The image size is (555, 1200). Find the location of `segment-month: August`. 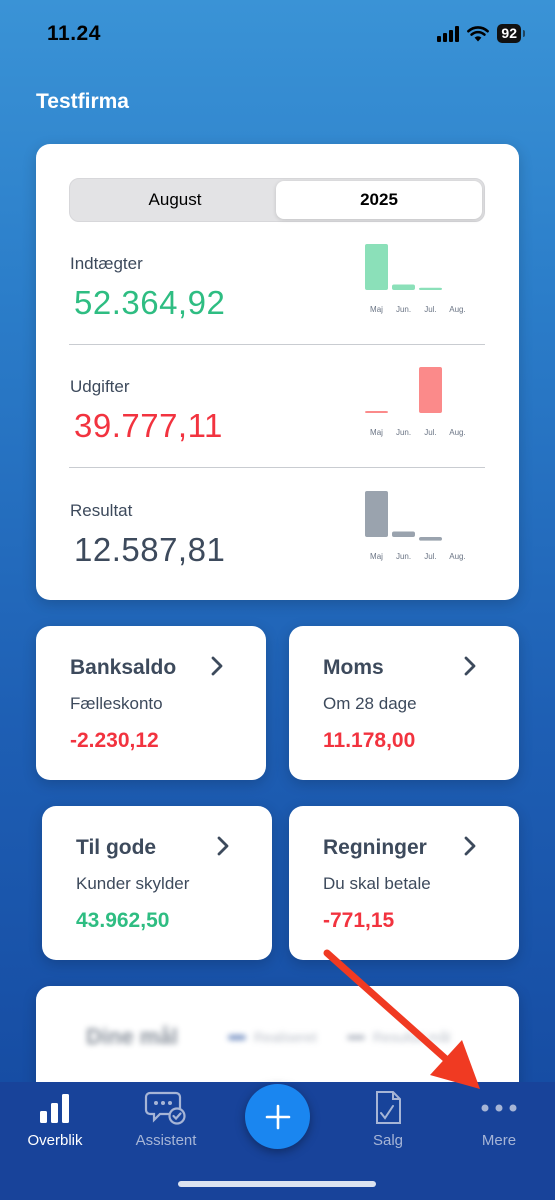

segment-month: August is located at coordinates (175, 200).